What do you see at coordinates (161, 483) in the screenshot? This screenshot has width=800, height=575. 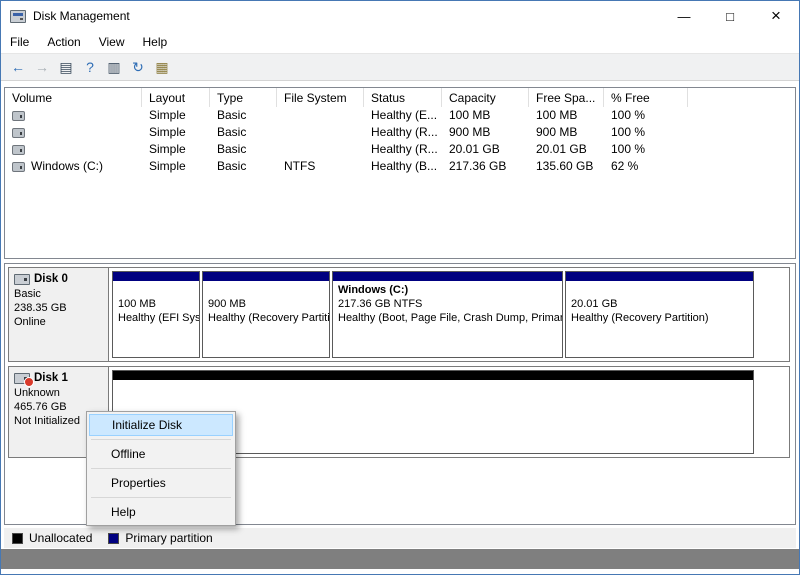 I see `context-menu-item-properties: Properties` at bounding box center [161, 483].